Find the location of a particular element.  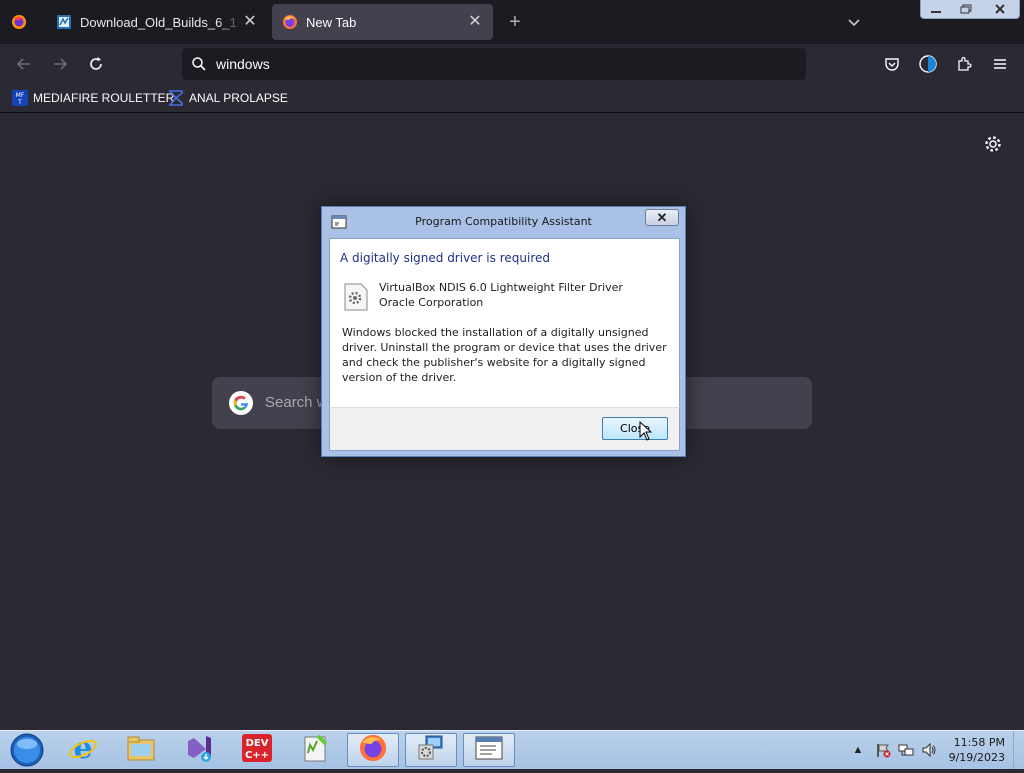

bookmark-mediafire-rouletter: MF T MEDIAFIRE ROULETTER is located at coordinates (93, 98).